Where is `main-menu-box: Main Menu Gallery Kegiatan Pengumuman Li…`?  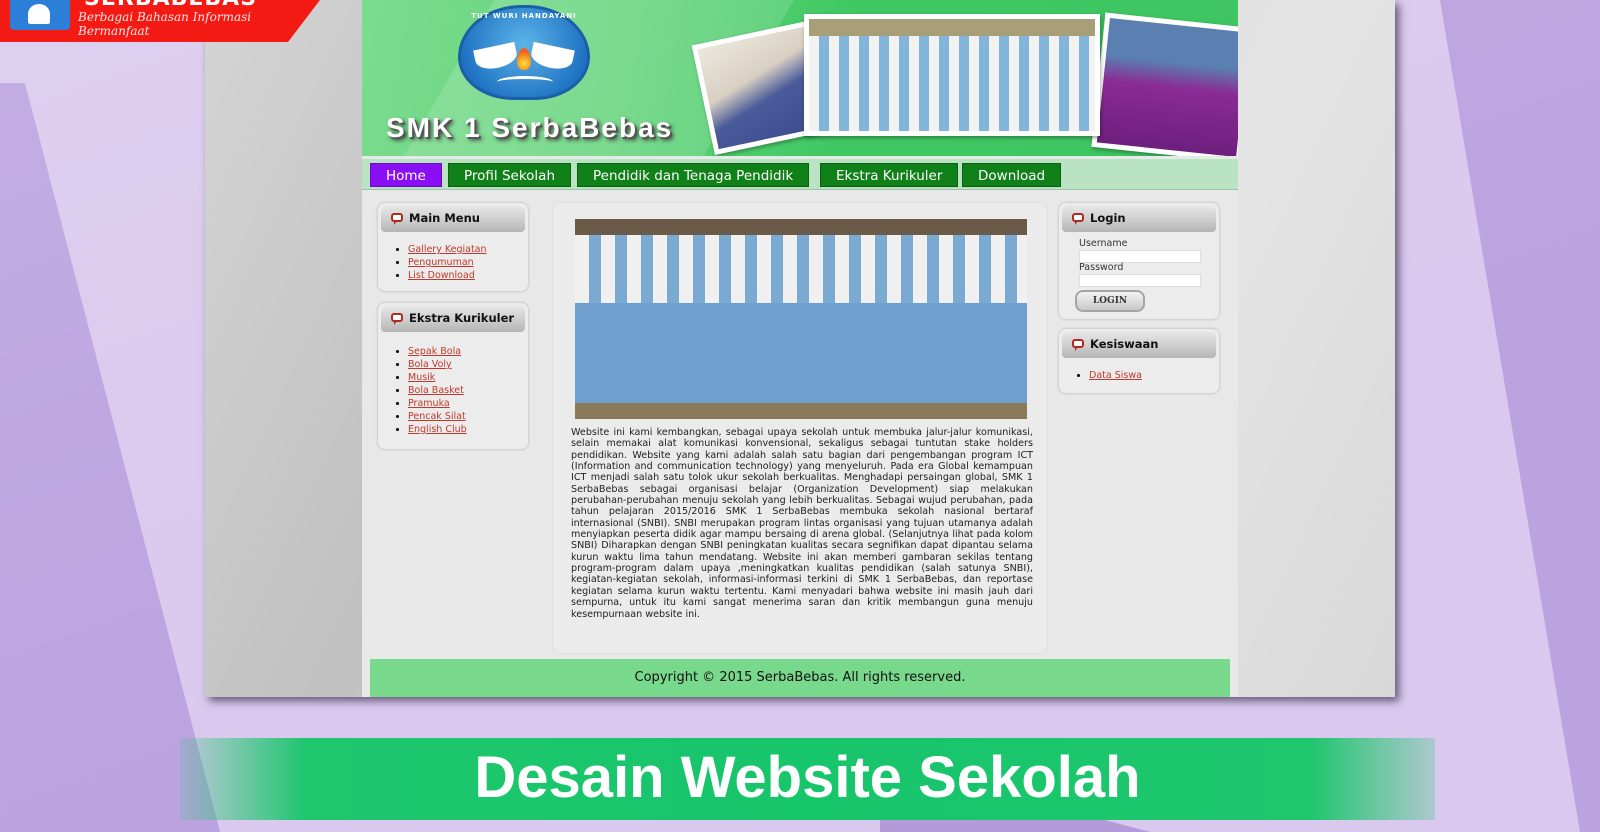 main-menu-box: Main Menu Gallery Kegiatan Pengumuman Li… is located at coordinates (453, 247).